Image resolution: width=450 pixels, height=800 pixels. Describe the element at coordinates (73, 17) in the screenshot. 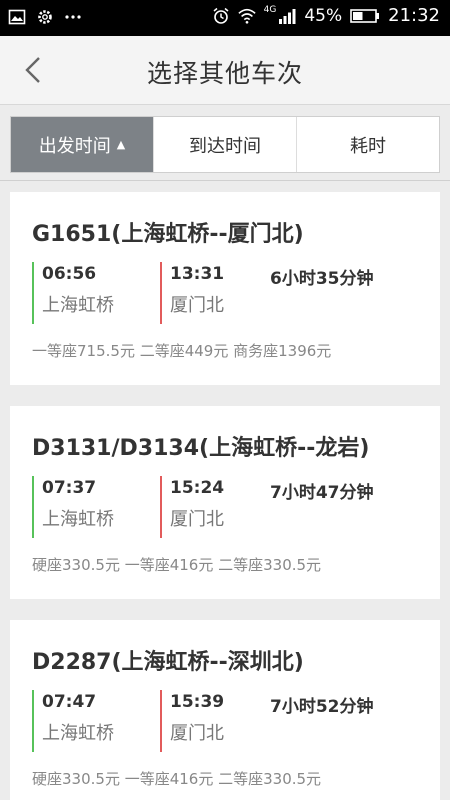

I see `more-icon` at that location.